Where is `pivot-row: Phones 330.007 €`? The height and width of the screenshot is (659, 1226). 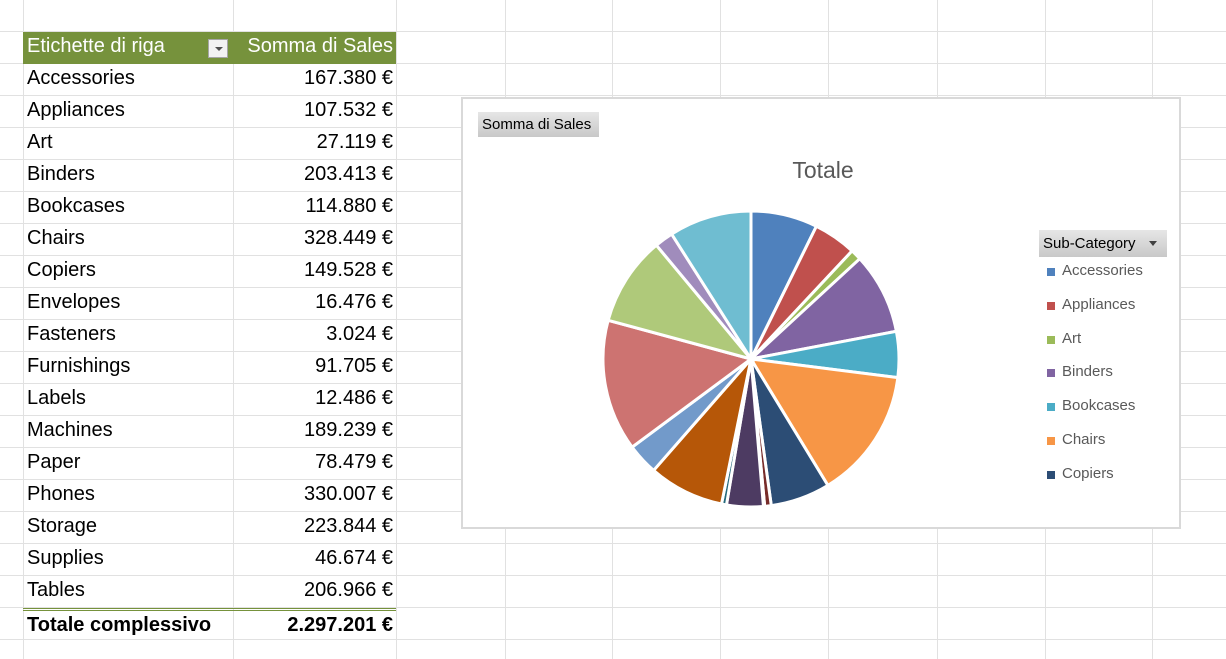
pivot-row: Phones 330.007 € is located at coordinates (209, 496).